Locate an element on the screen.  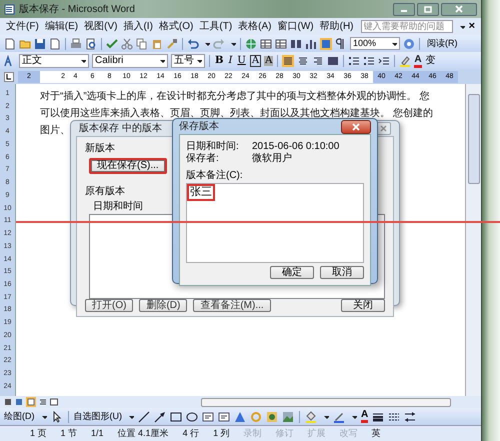
status-item: 英 is located at coordinates (376, 433).